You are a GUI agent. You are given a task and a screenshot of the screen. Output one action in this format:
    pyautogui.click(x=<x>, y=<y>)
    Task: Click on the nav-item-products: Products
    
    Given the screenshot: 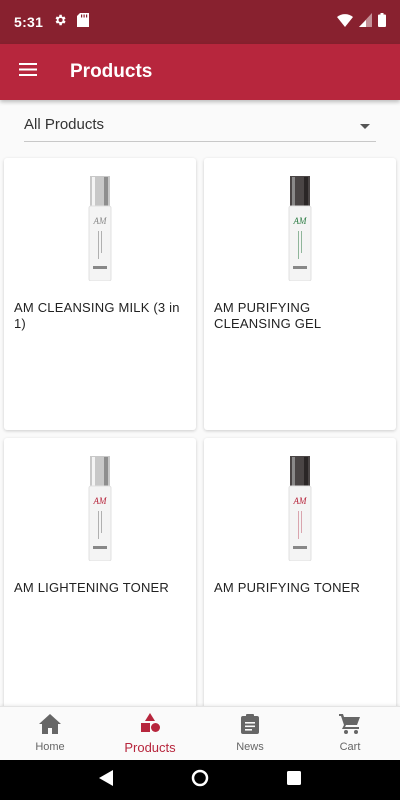 What is the action you would take?
    pyautogui.click(x=150, y=733)
    